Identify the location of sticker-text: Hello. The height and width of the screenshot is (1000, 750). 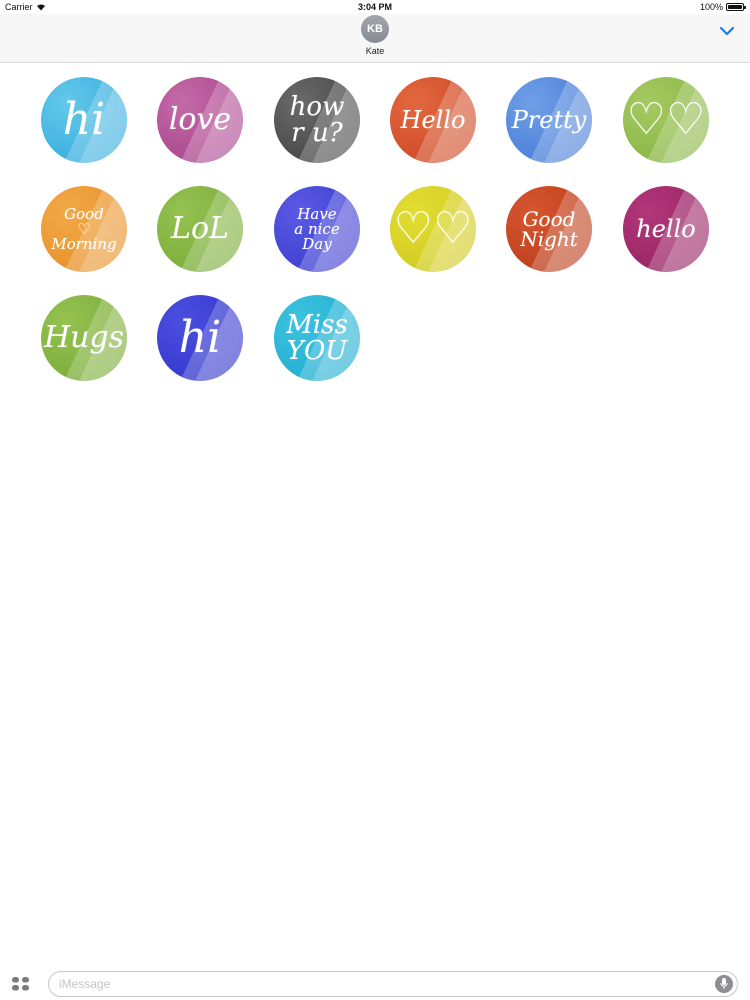
(433, 120).